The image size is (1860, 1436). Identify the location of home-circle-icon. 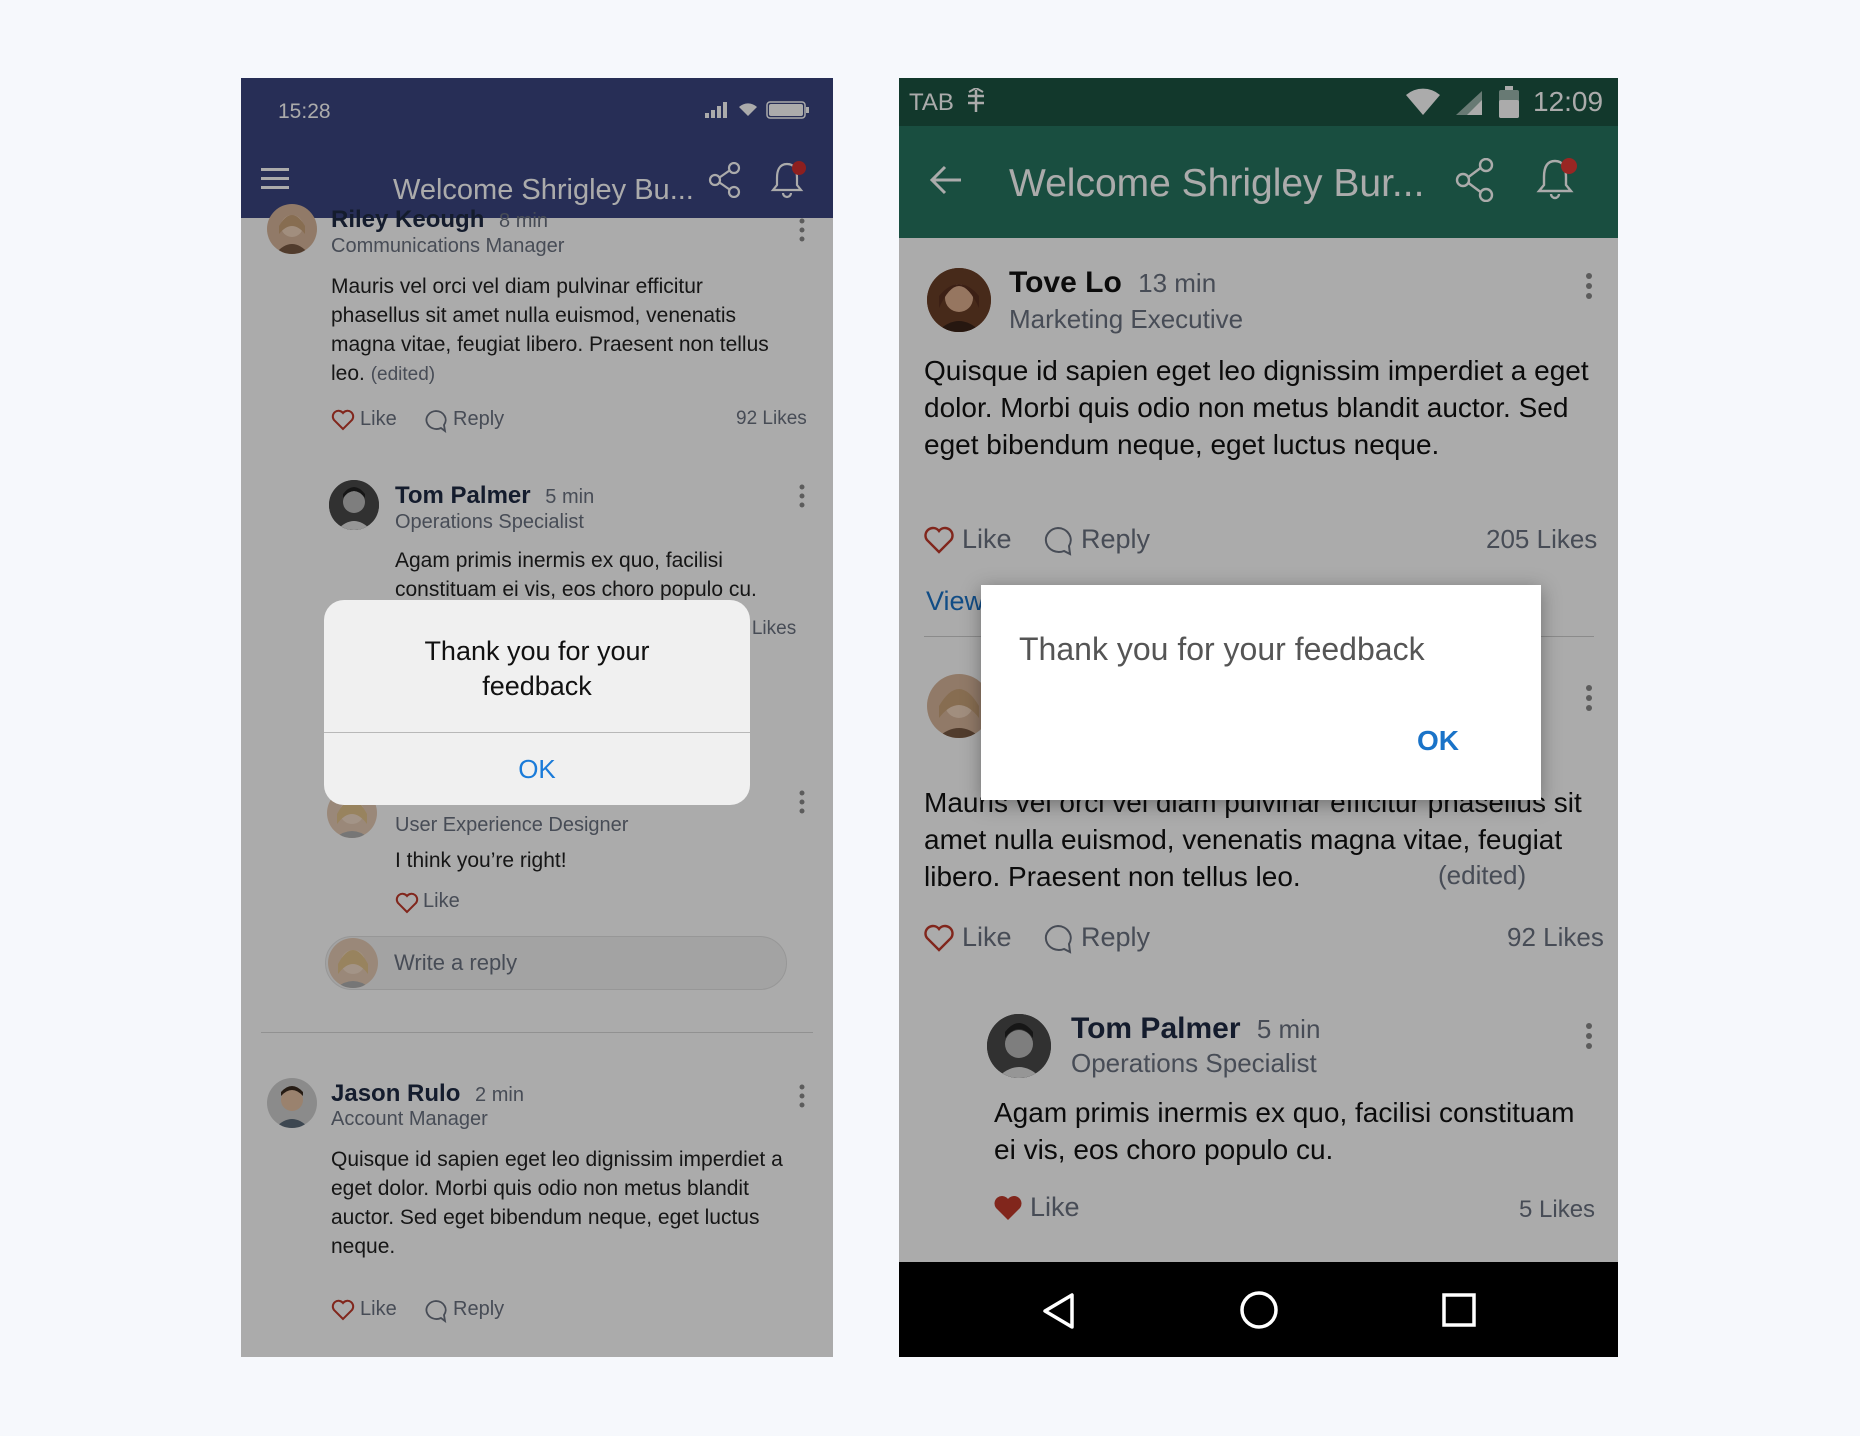
(1259, 1310).